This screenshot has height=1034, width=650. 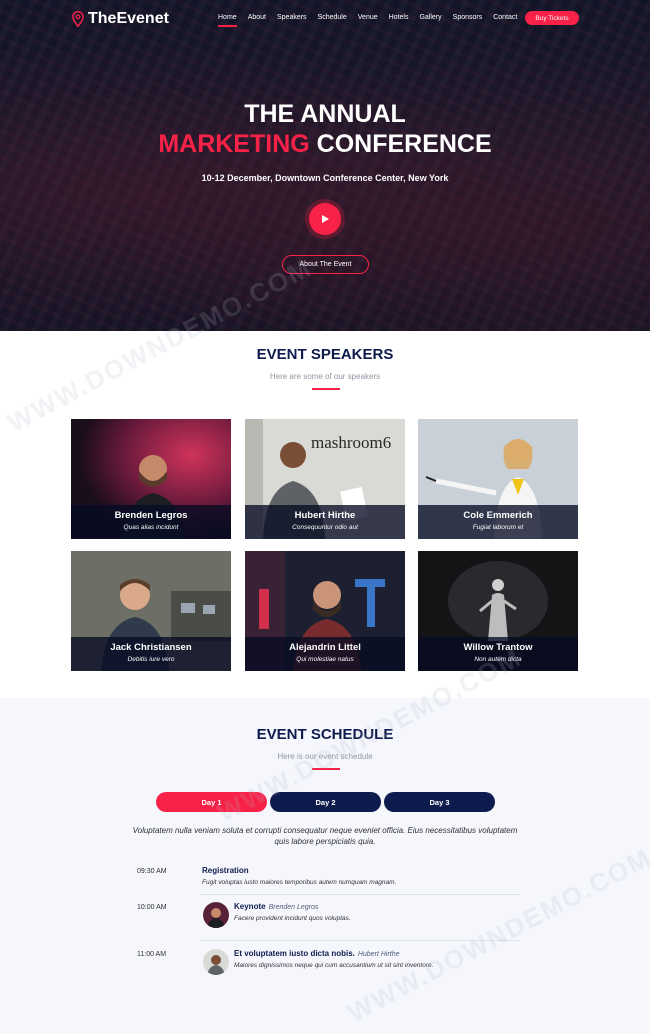 What do you see at coordinates (368, 17) in the screenshot?
I see `nav-venue: Venue` at bounding box center [368, 17].